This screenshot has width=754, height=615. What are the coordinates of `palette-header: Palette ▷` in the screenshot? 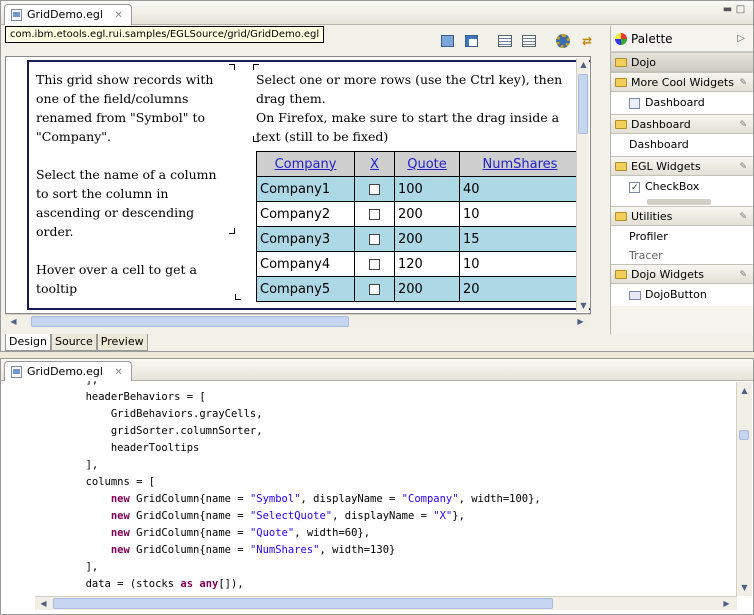 It's located at (682, 39).